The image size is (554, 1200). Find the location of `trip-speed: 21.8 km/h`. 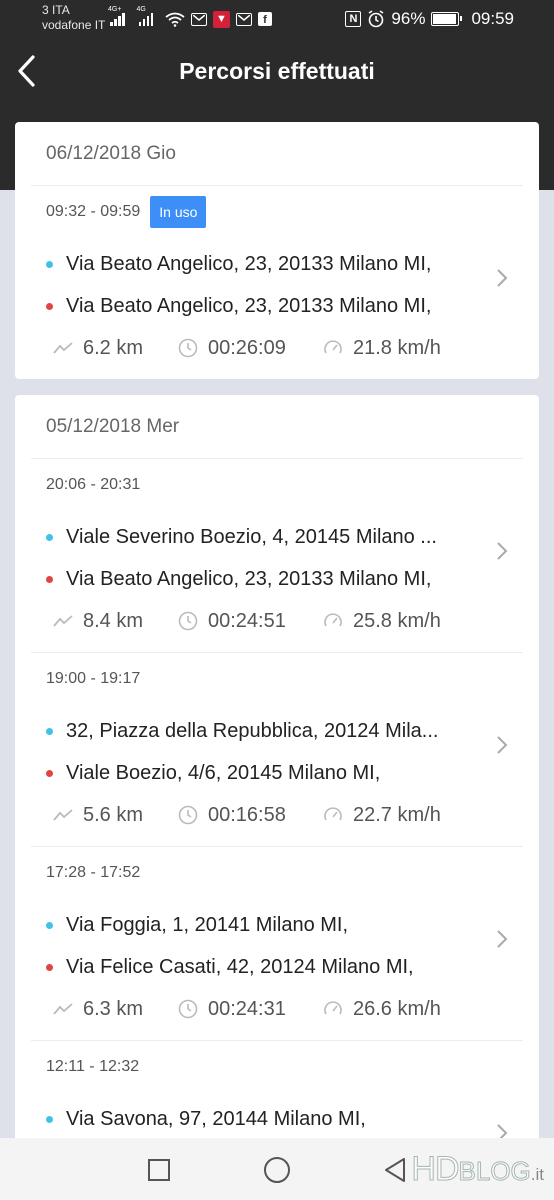

trip-speed: 21.8 km/h is located at coordinates (397, 347).